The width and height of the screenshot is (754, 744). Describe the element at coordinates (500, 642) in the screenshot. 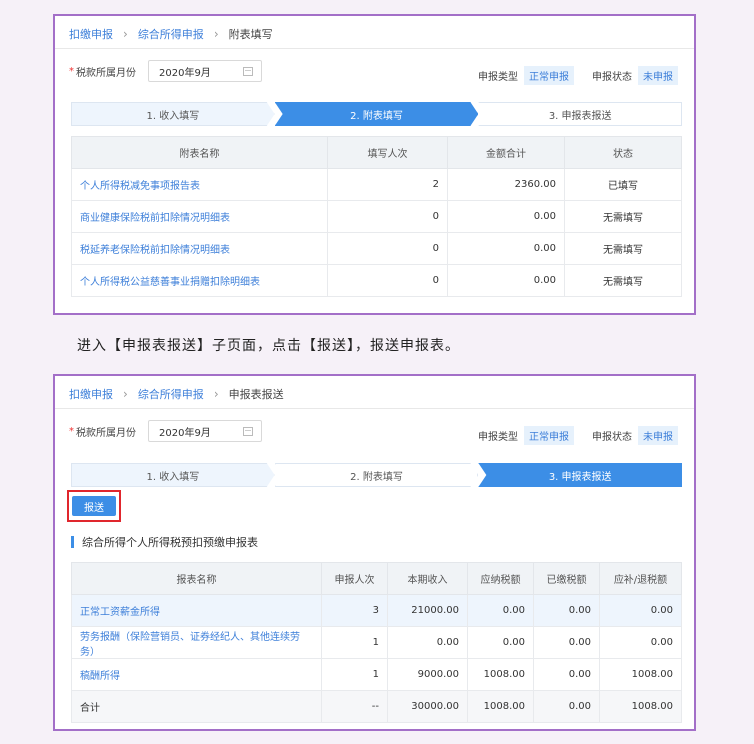

I see `tax-payable: 0.00` at that location.